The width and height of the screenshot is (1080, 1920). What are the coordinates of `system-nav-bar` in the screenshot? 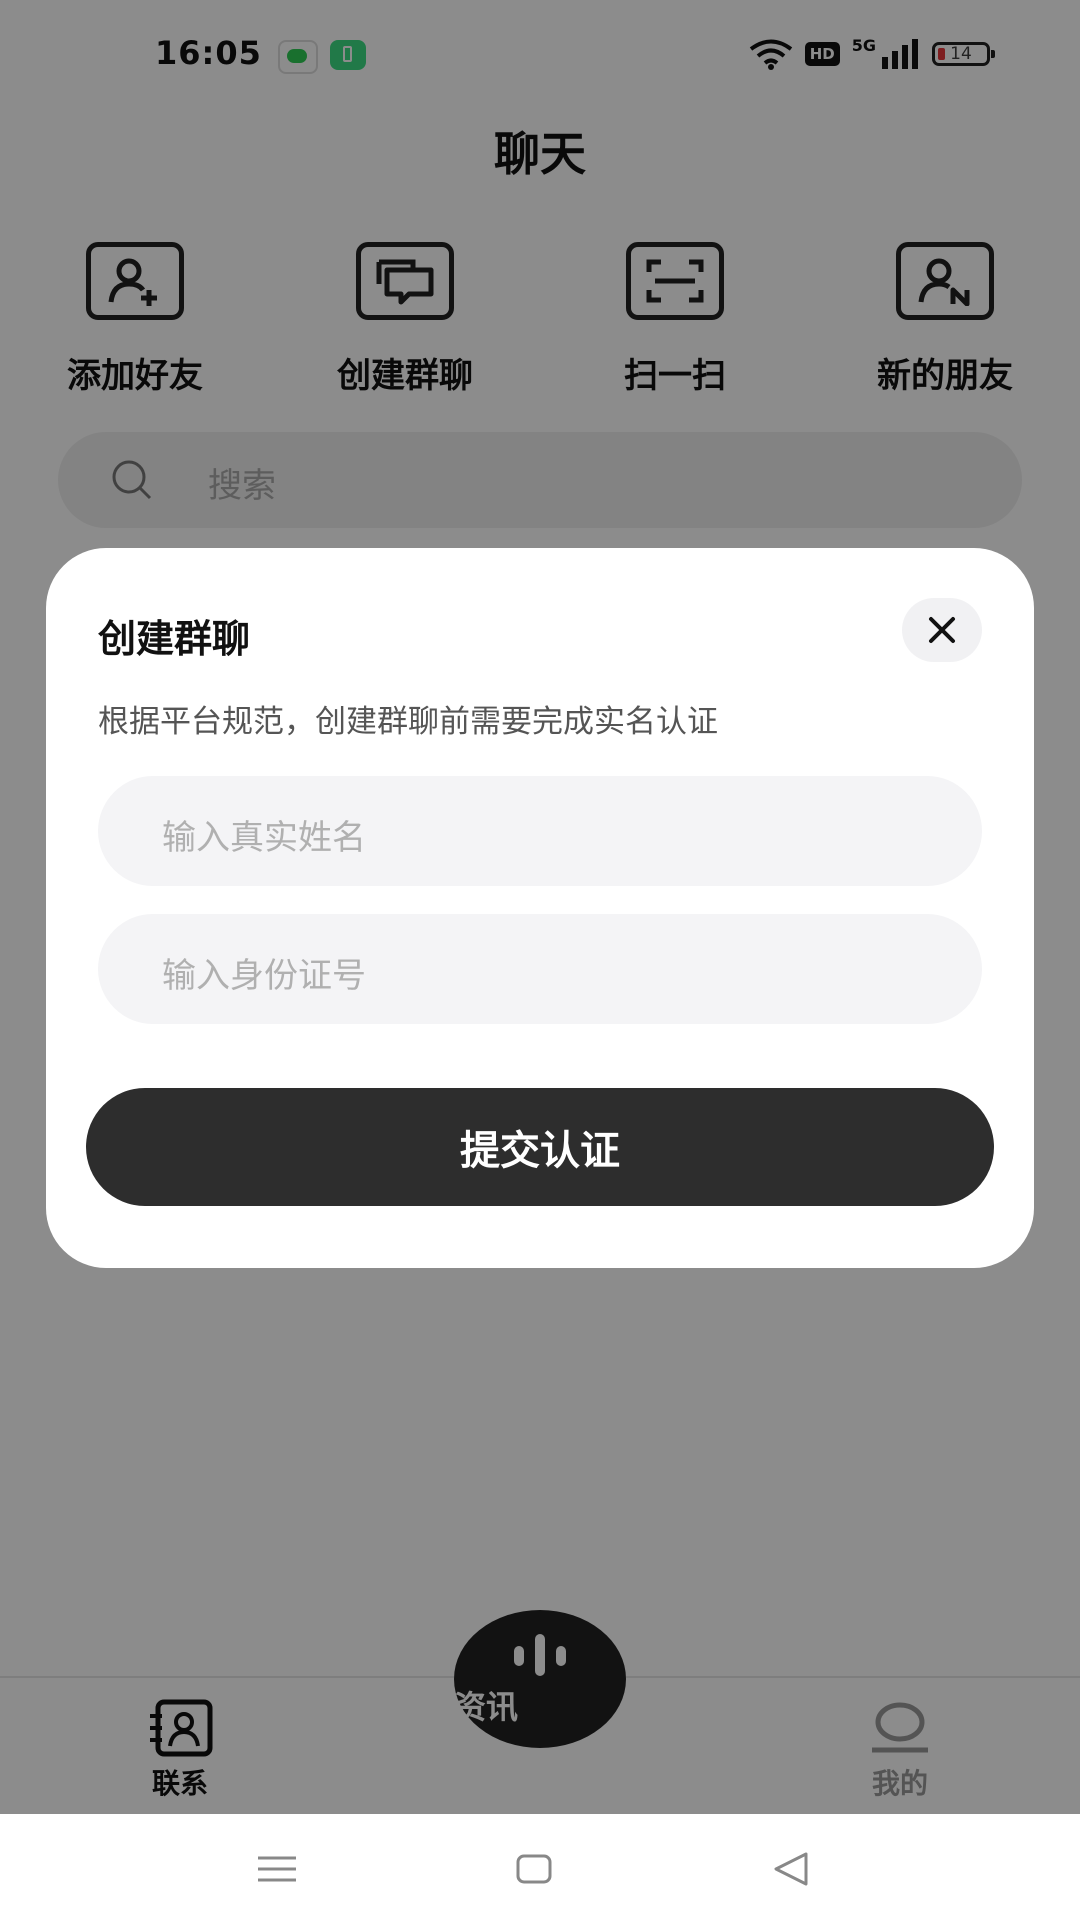 It's located at (540, 1867).